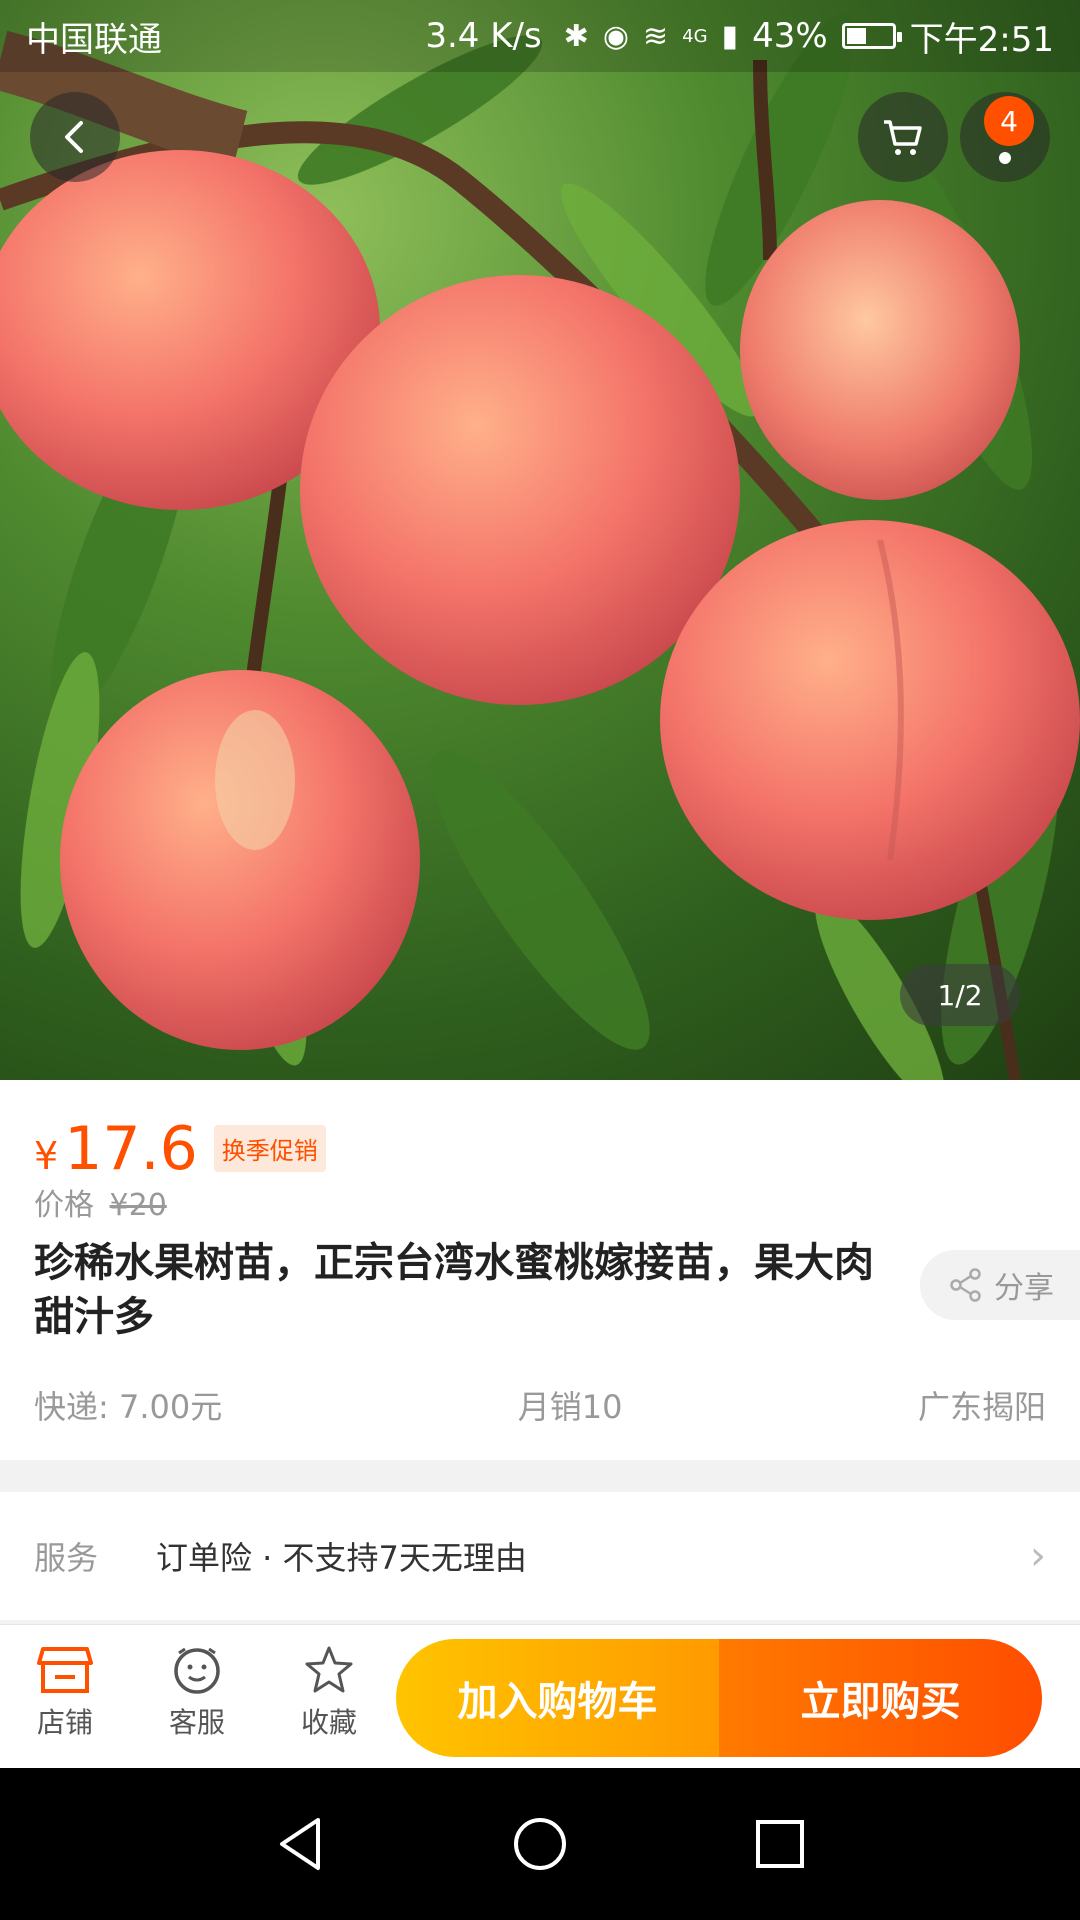 Image resolution: width=1080 pixels, height=1920 pixels. I want to click on nav-home-icon, so click(540, 1844).